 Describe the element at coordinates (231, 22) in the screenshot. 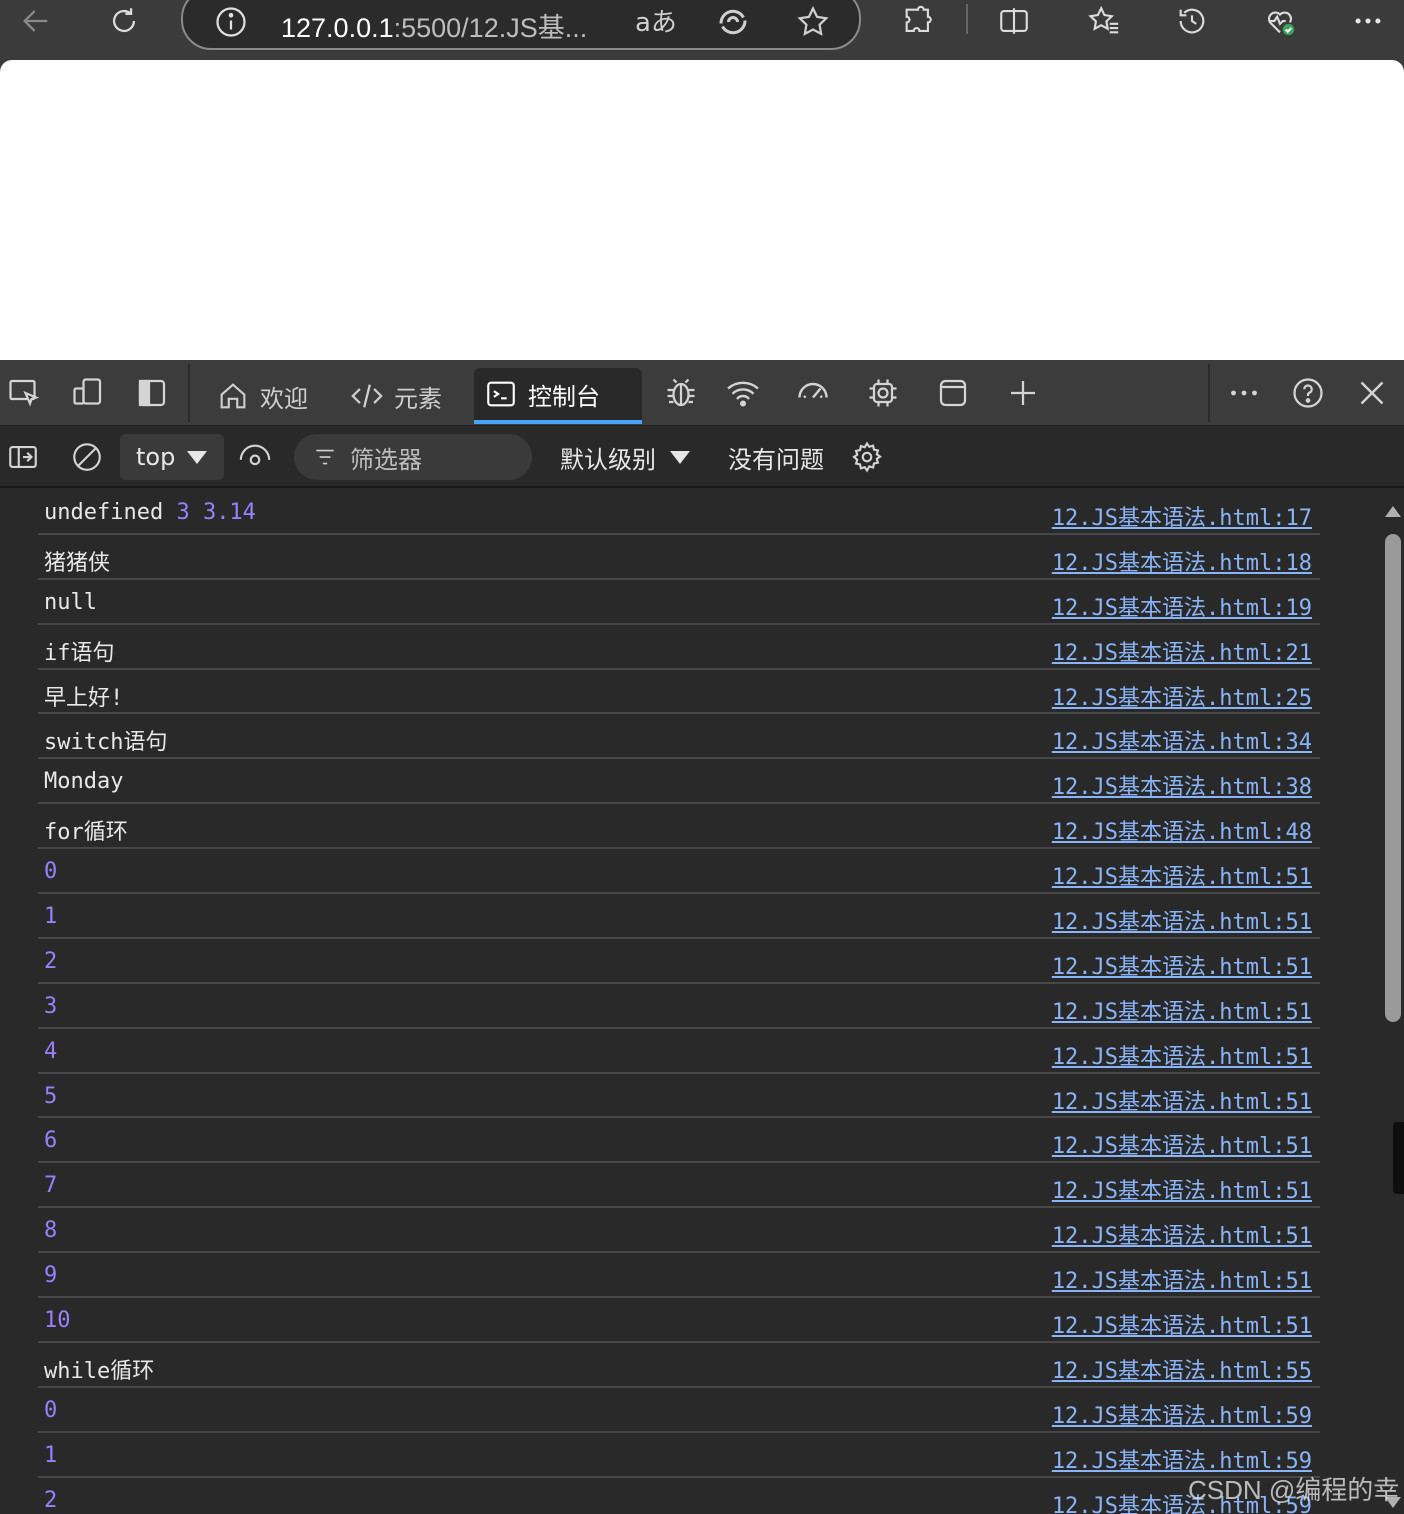

I see `info-icon` at that location.